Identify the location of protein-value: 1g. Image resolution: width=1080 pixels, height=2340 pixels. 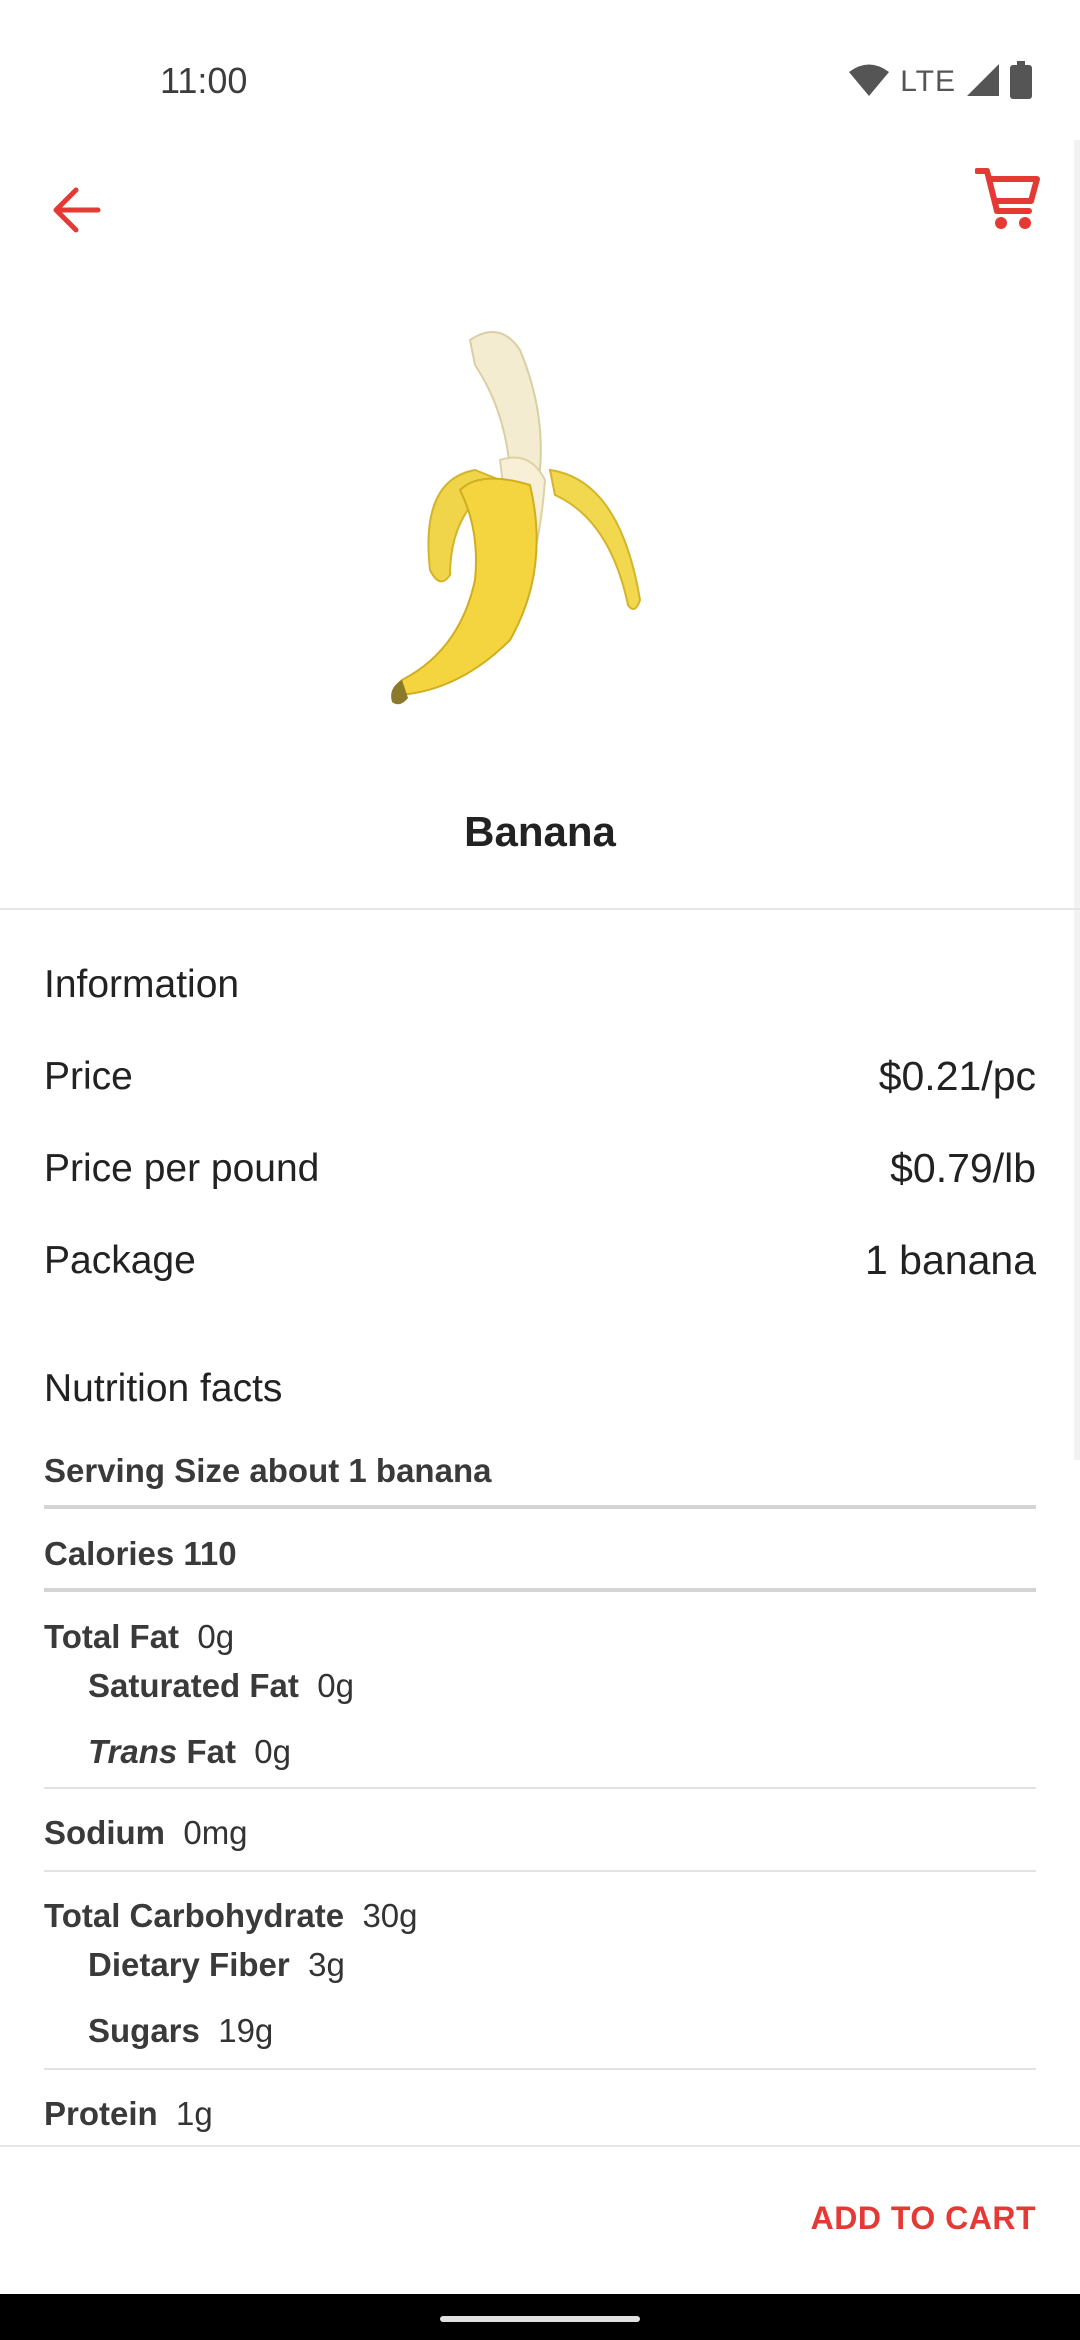
(194, 2113).